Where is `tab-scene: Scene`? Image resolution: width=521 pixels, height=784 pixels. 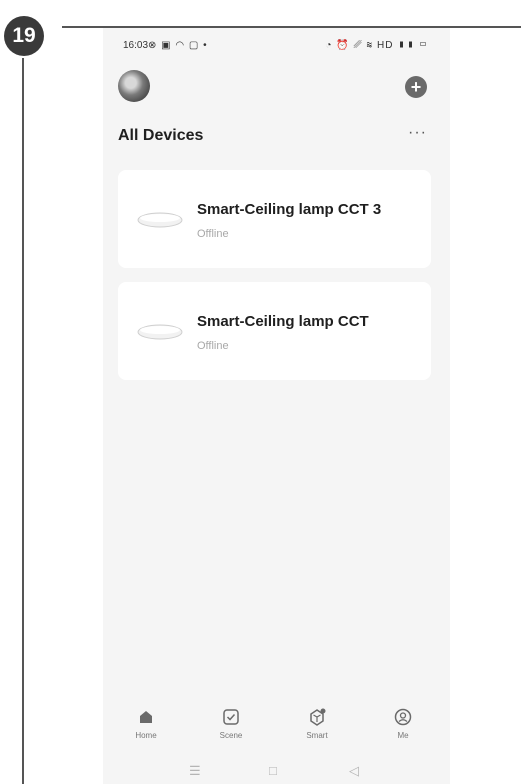 tab-scene: Scene is located at coordinates (231, 723).